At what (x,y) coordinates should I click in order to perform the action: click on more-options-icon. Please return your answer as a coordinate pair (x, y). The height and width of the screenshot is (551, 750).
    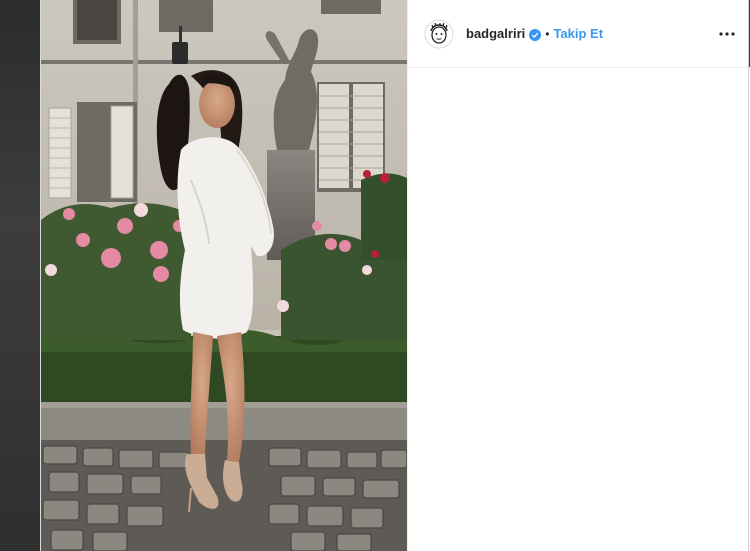
    Looking at the image, I should click on (727, 34).